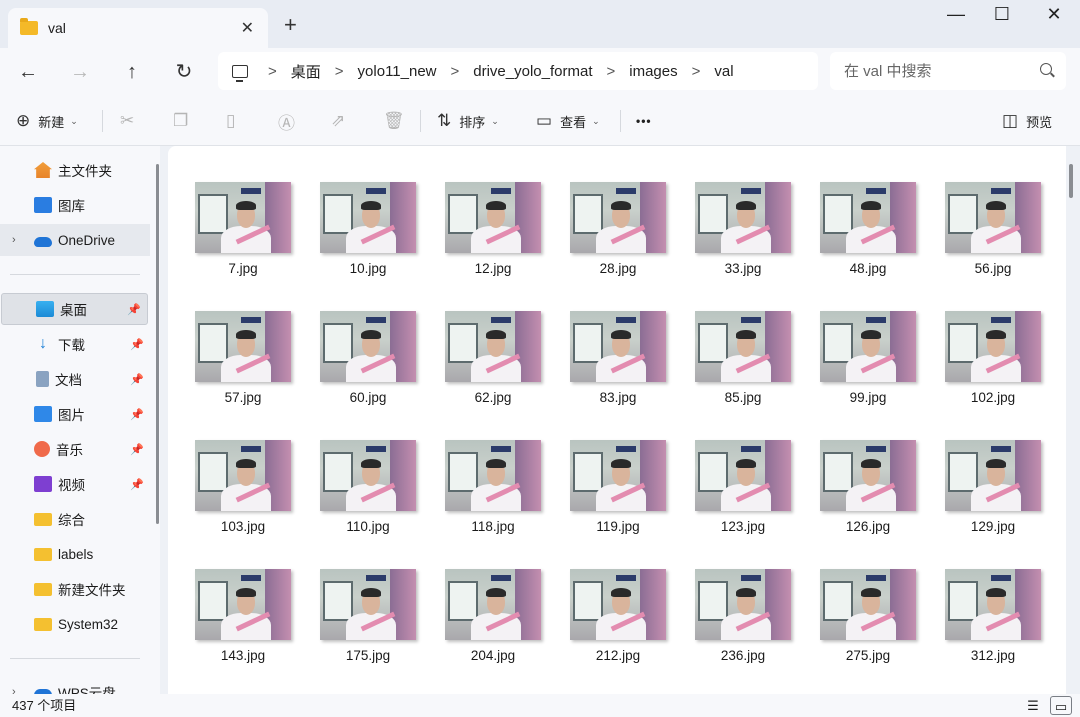  I want to click on file-item: 12.jpg, so click(493, 237).